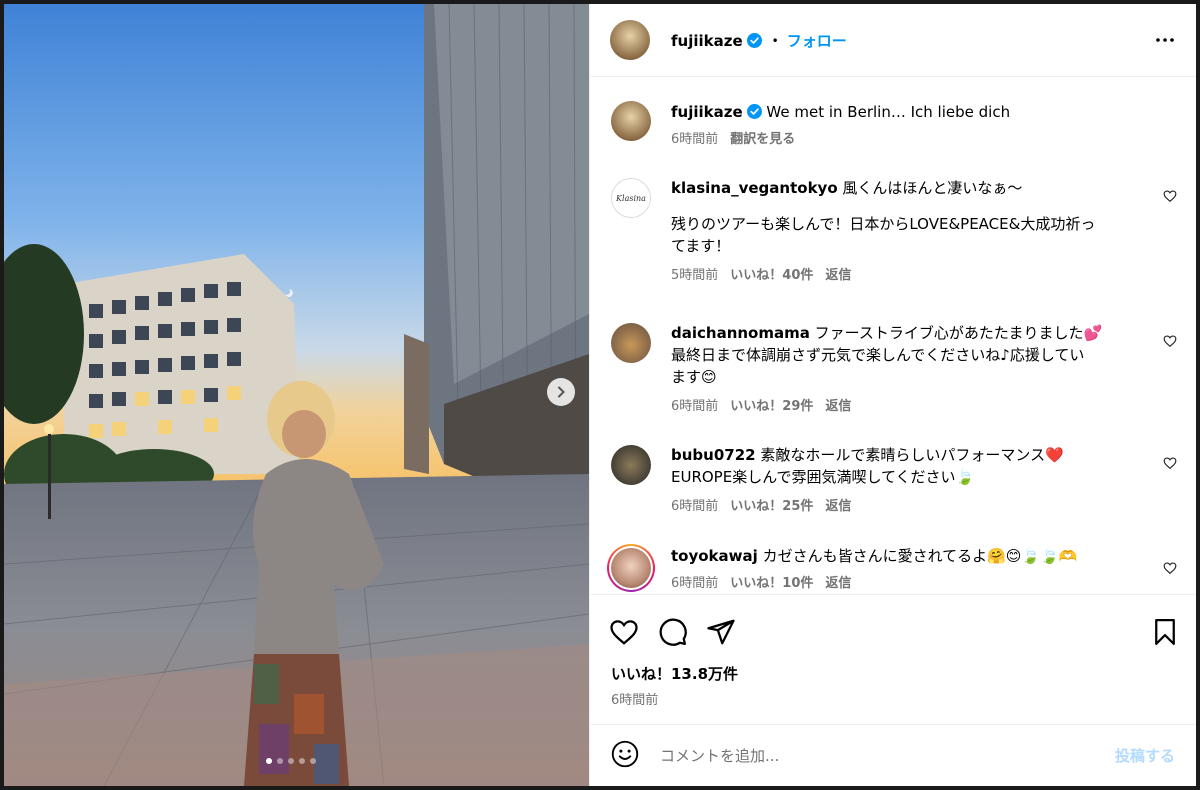 The height and width of the screenshot is (790, 1200). What do you see at coordinates (740, 333) in the screenshot?
I see `comment-username: daichannomama` at bounding box center [740, 333].